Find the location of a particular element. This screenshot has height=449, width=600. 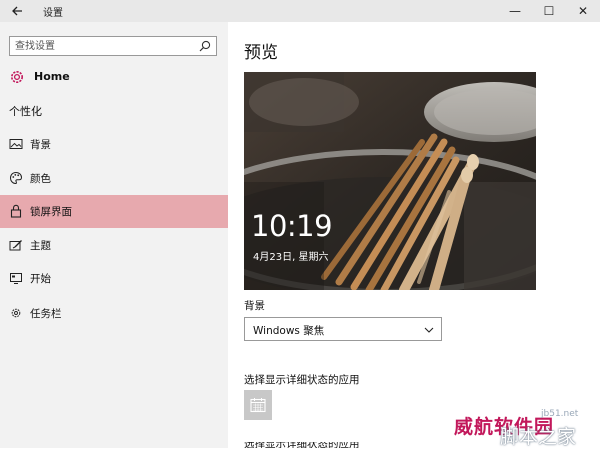

section-heading: 个性化 is located at coordinates (25, 111).